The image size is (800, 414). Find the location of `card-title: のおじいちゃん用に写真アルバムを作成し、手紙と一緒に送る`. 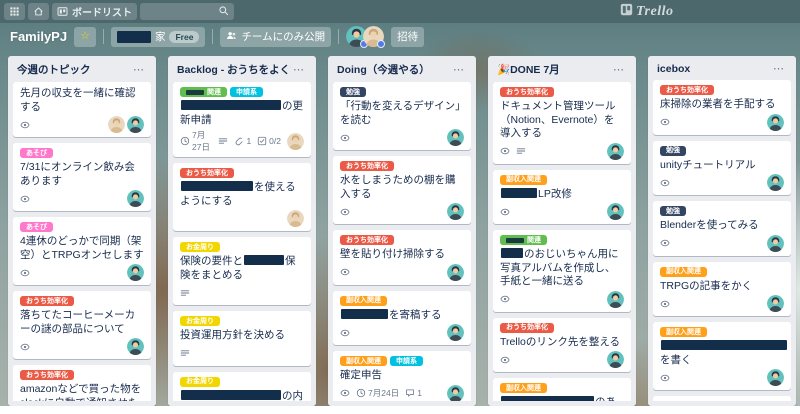

card-title: のおじいちゃん用に写真アルバムを作成し、手紙と一緒に送る is located at coordinates (559, 267).